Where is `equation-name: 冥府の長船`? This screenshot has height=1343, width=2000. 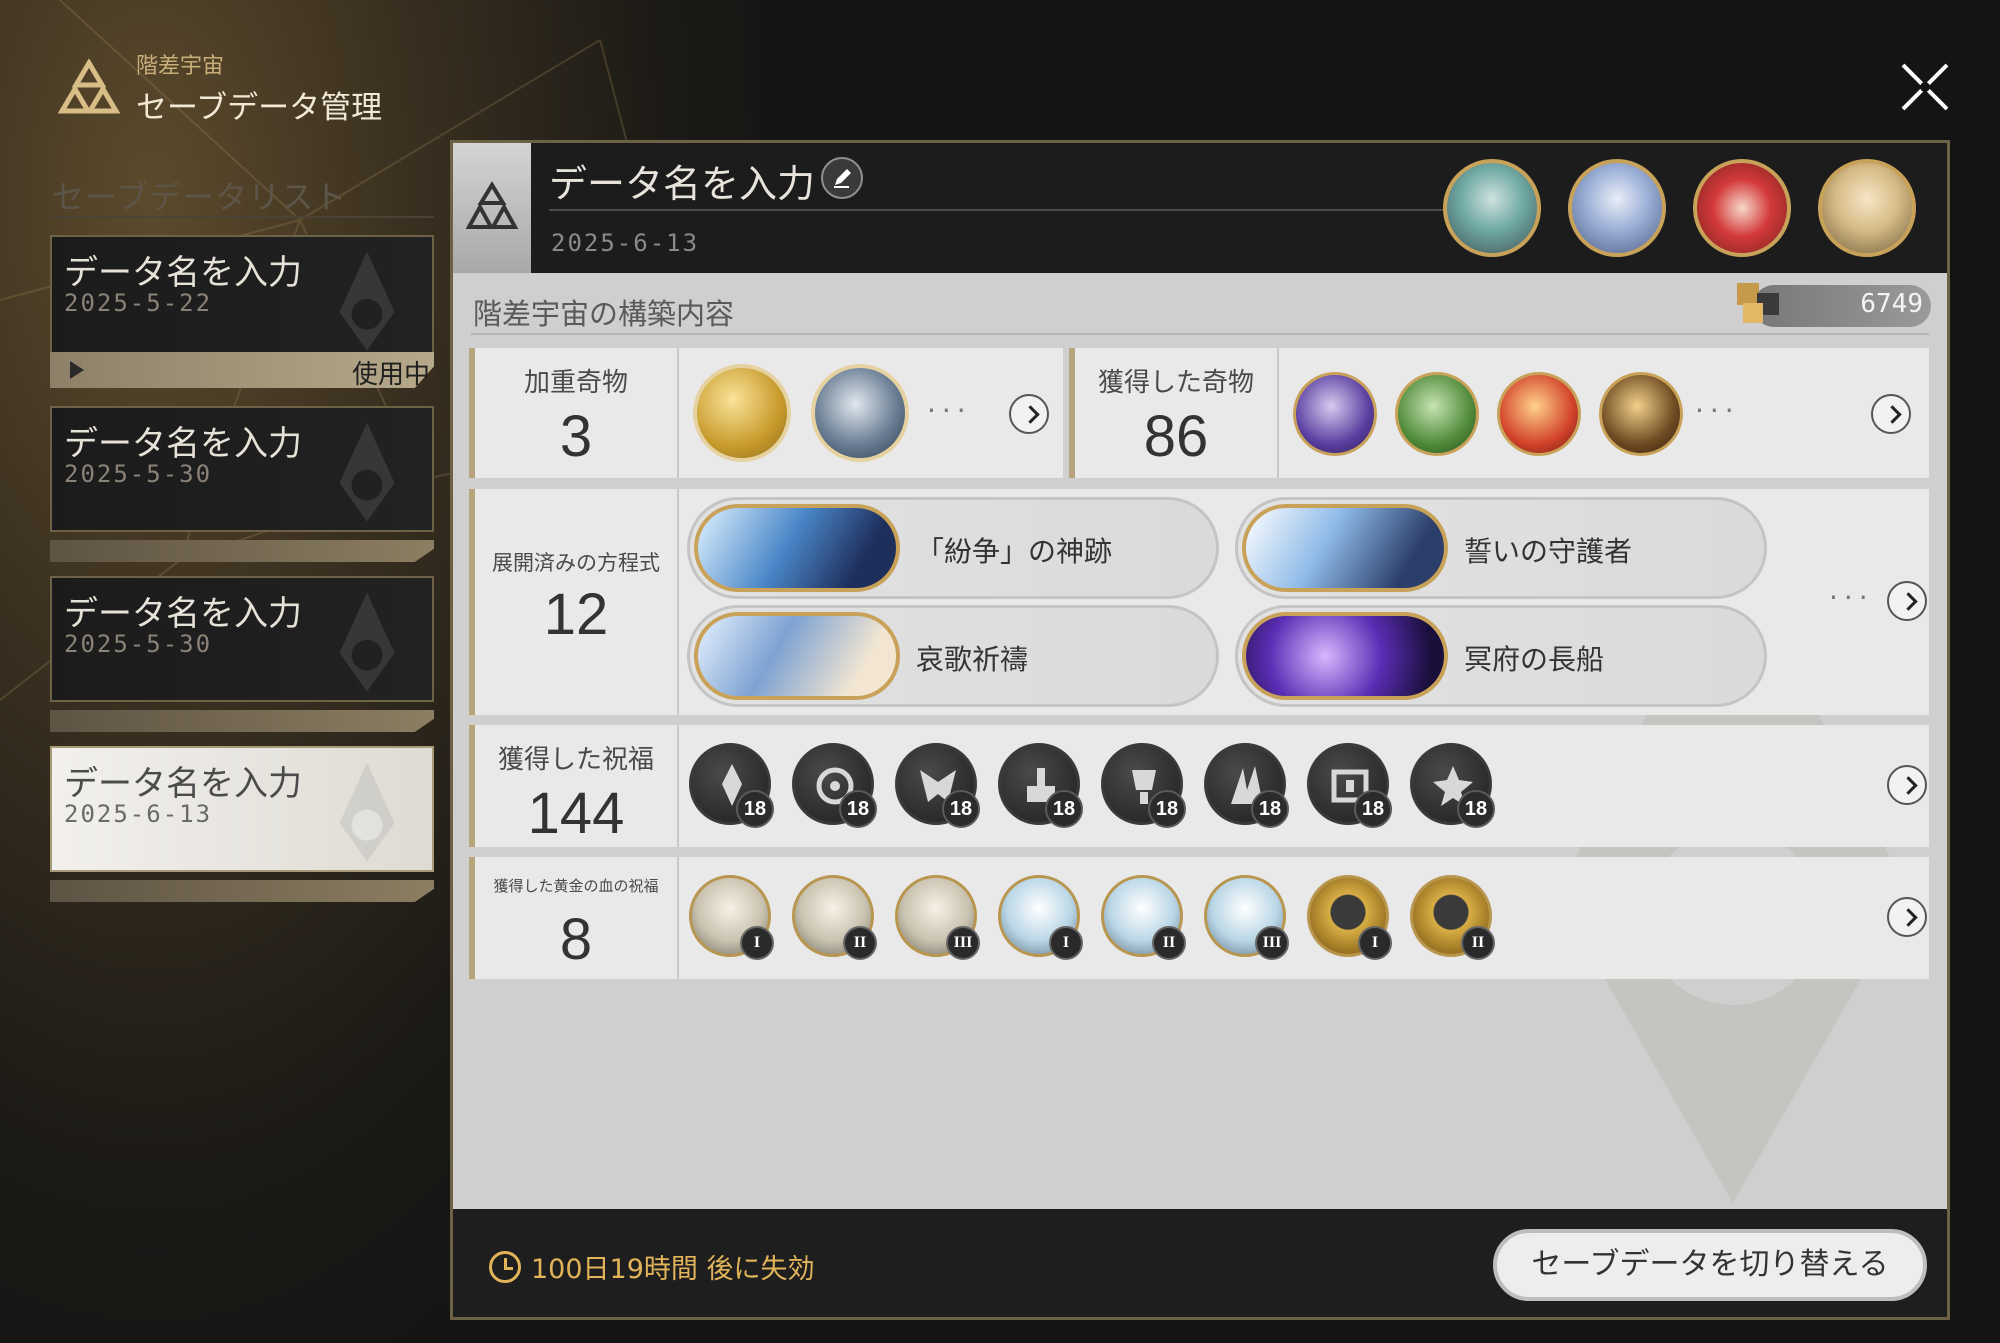 equation-name: 冥府の長船 is located at coordinates (1534, 659).